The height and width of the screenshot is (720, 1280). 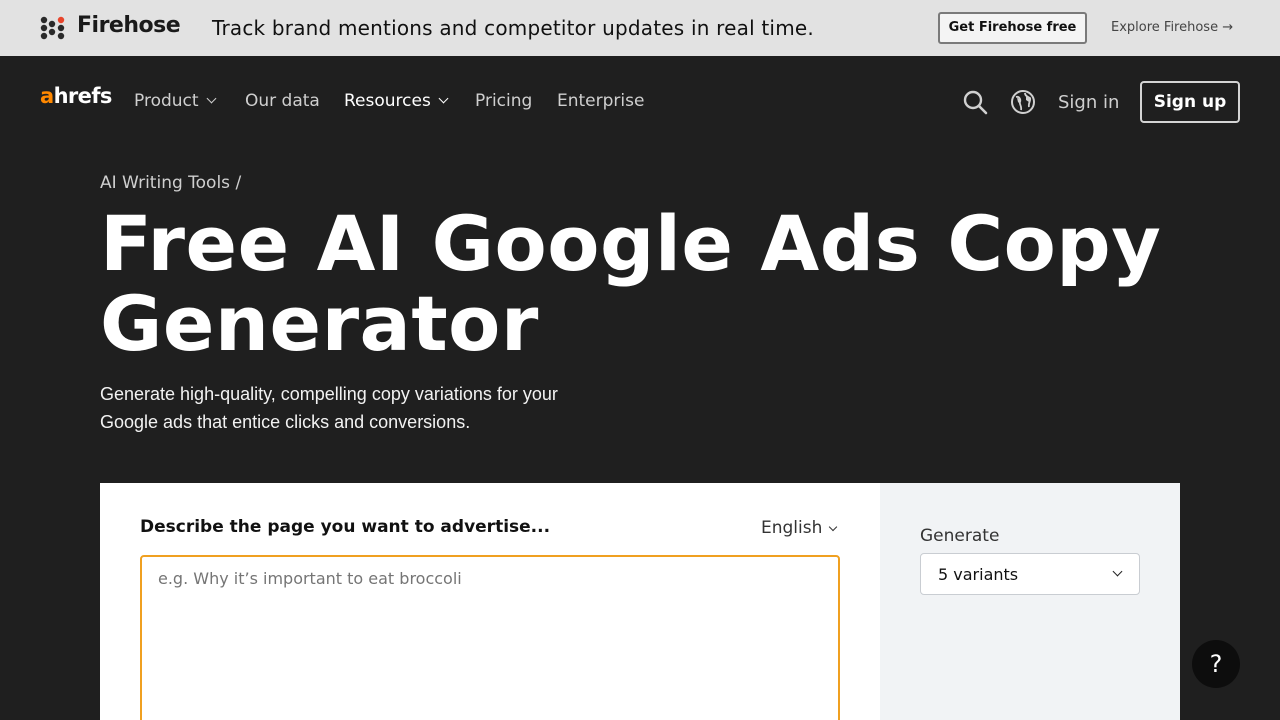 I want to click on nav-item-label: Pricing, so click(x=504, y=101).